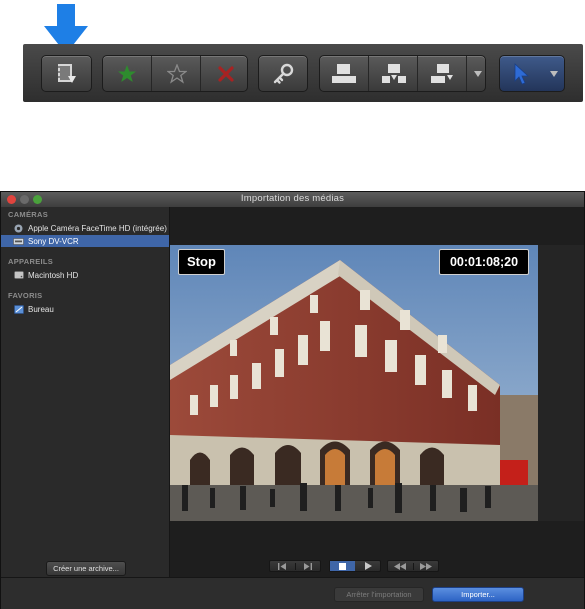 The image size is (585, 609). Describe the element at coordinates (97, 228) in the screenshot. I see `sidebar-item-label: Apple Caméra FaceTime HD (intégrée)` at that location.